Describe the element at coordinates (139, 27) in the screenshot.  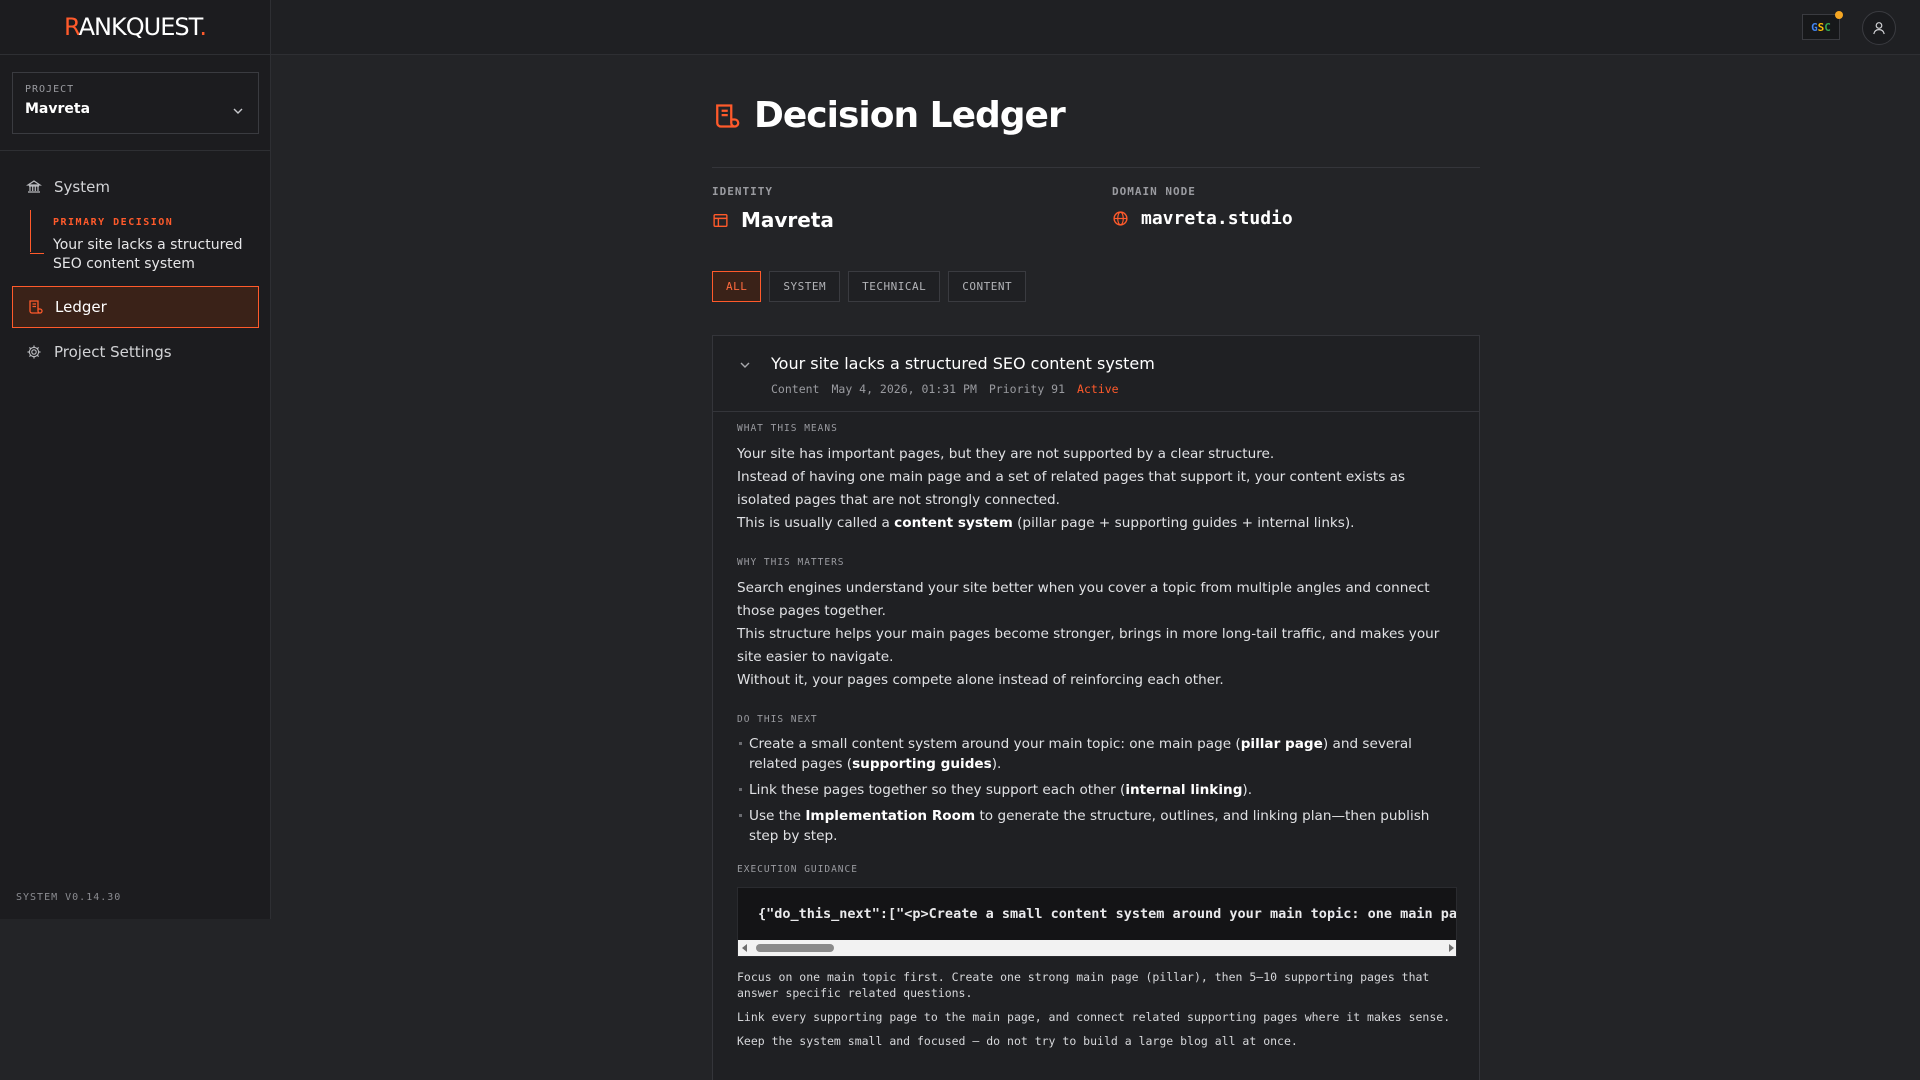
I see `brand-rest: ANKQUEST` at that location.